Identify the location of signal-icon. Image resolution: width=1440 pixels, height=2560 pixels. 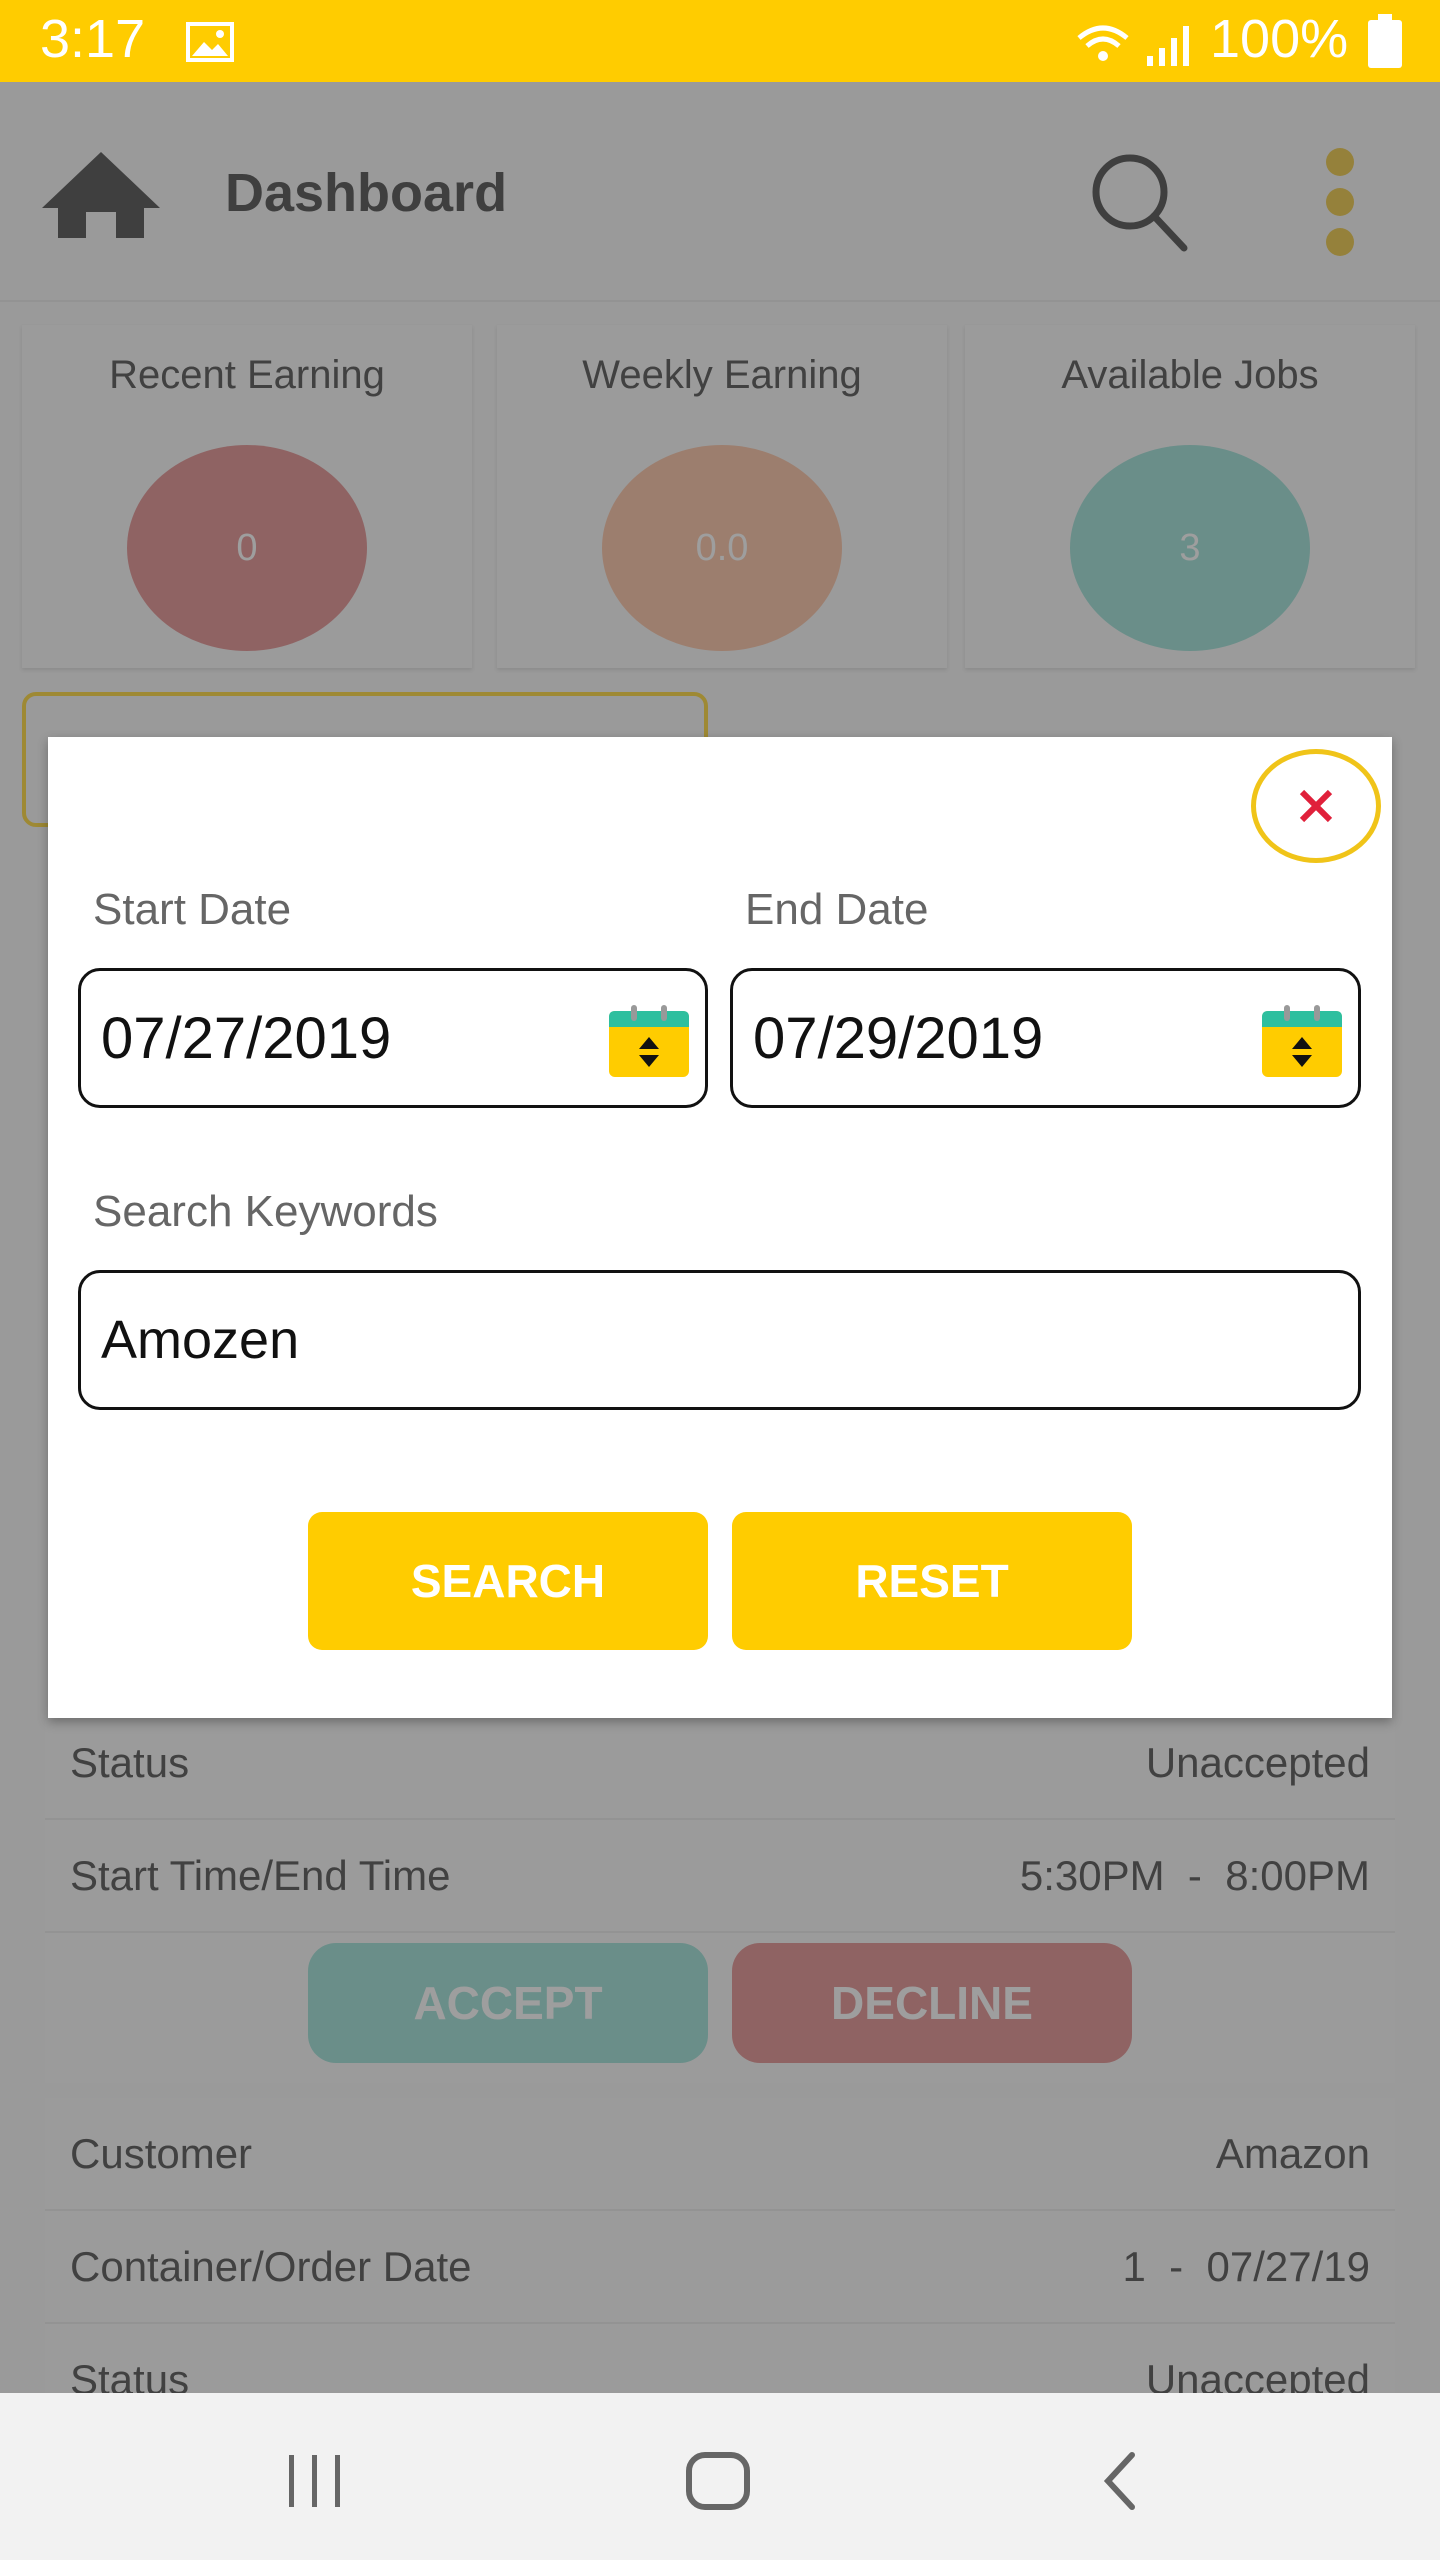
(1168, 46).